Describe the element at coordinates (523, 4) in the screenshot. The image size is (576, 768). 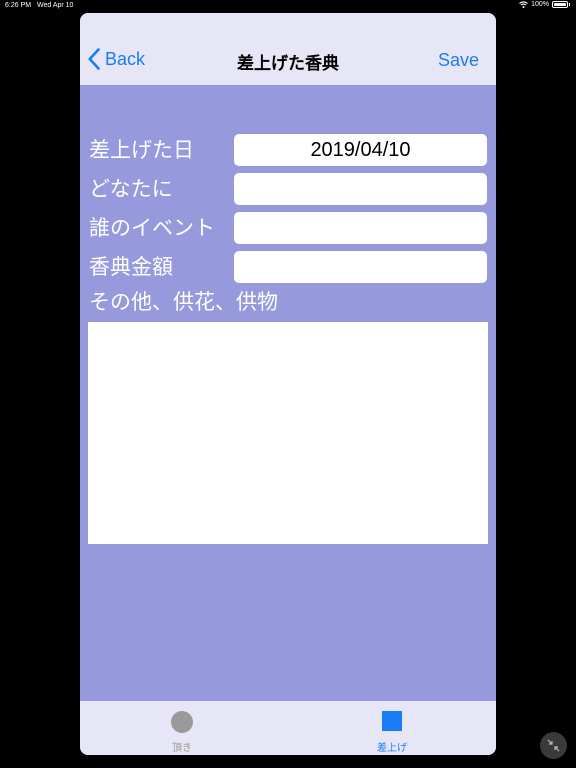
I see `wifi-icon` at that location.